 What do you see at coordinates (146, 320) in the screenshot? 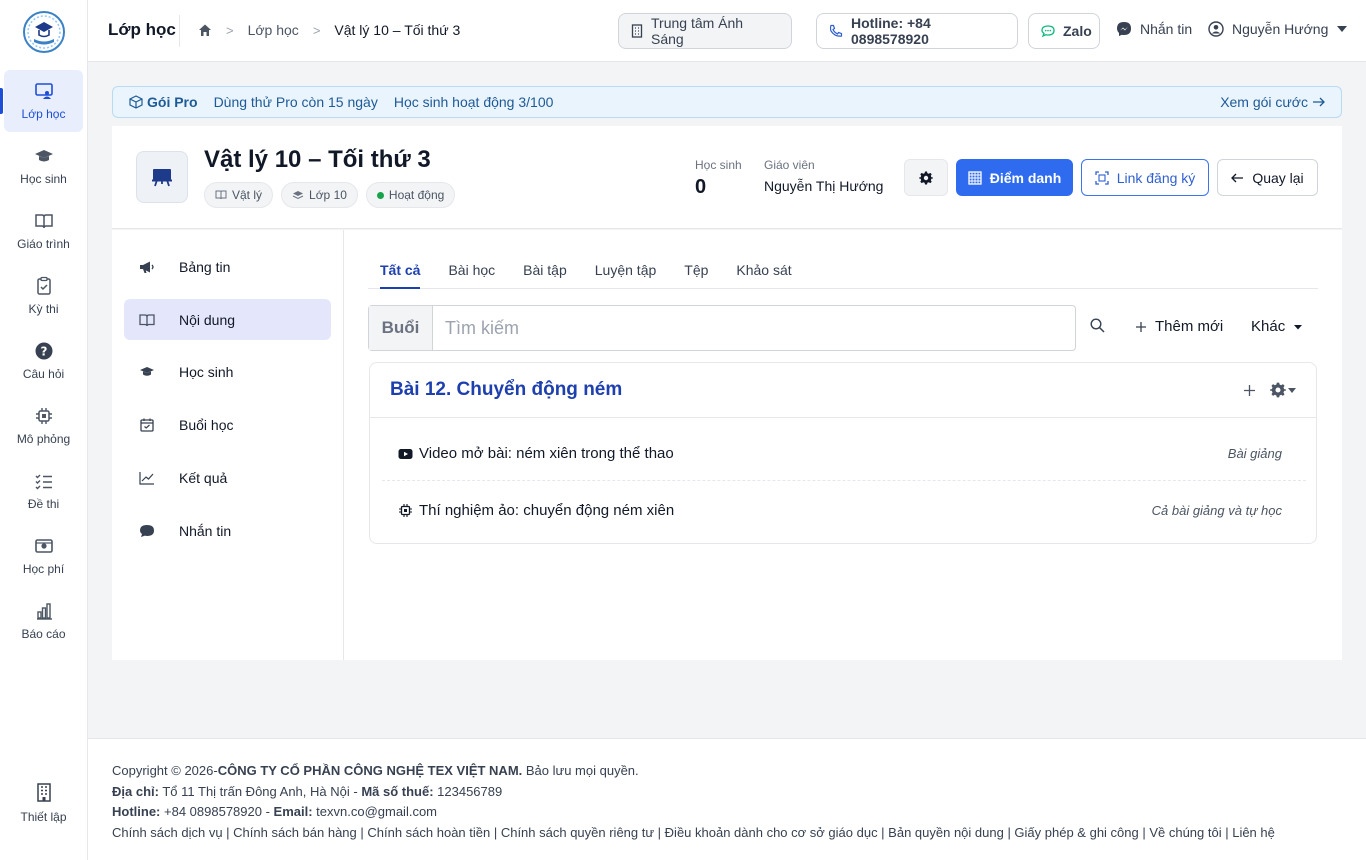
I see `book-open-icon` at bounding box center [146, 320].